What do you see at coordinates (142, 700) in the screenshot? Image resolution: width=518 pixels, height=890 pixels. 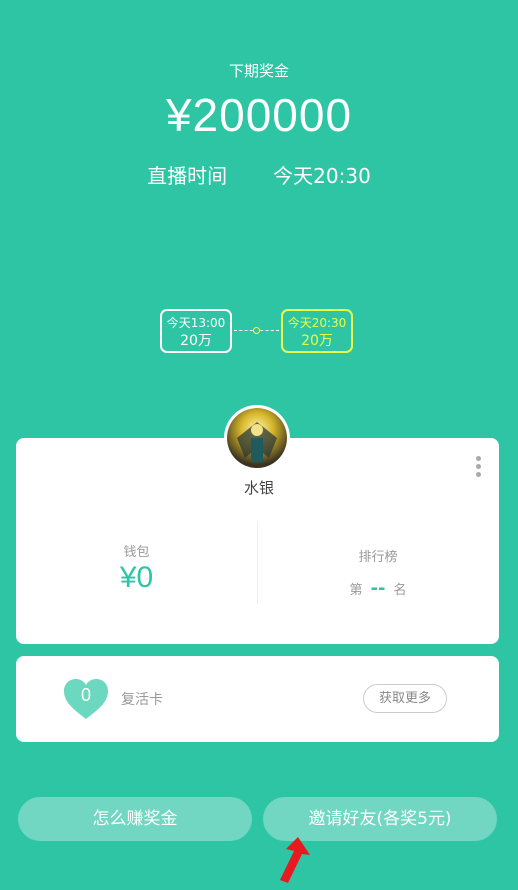 I see `revive-label: 复活卡` at bounding box center [142, 700].